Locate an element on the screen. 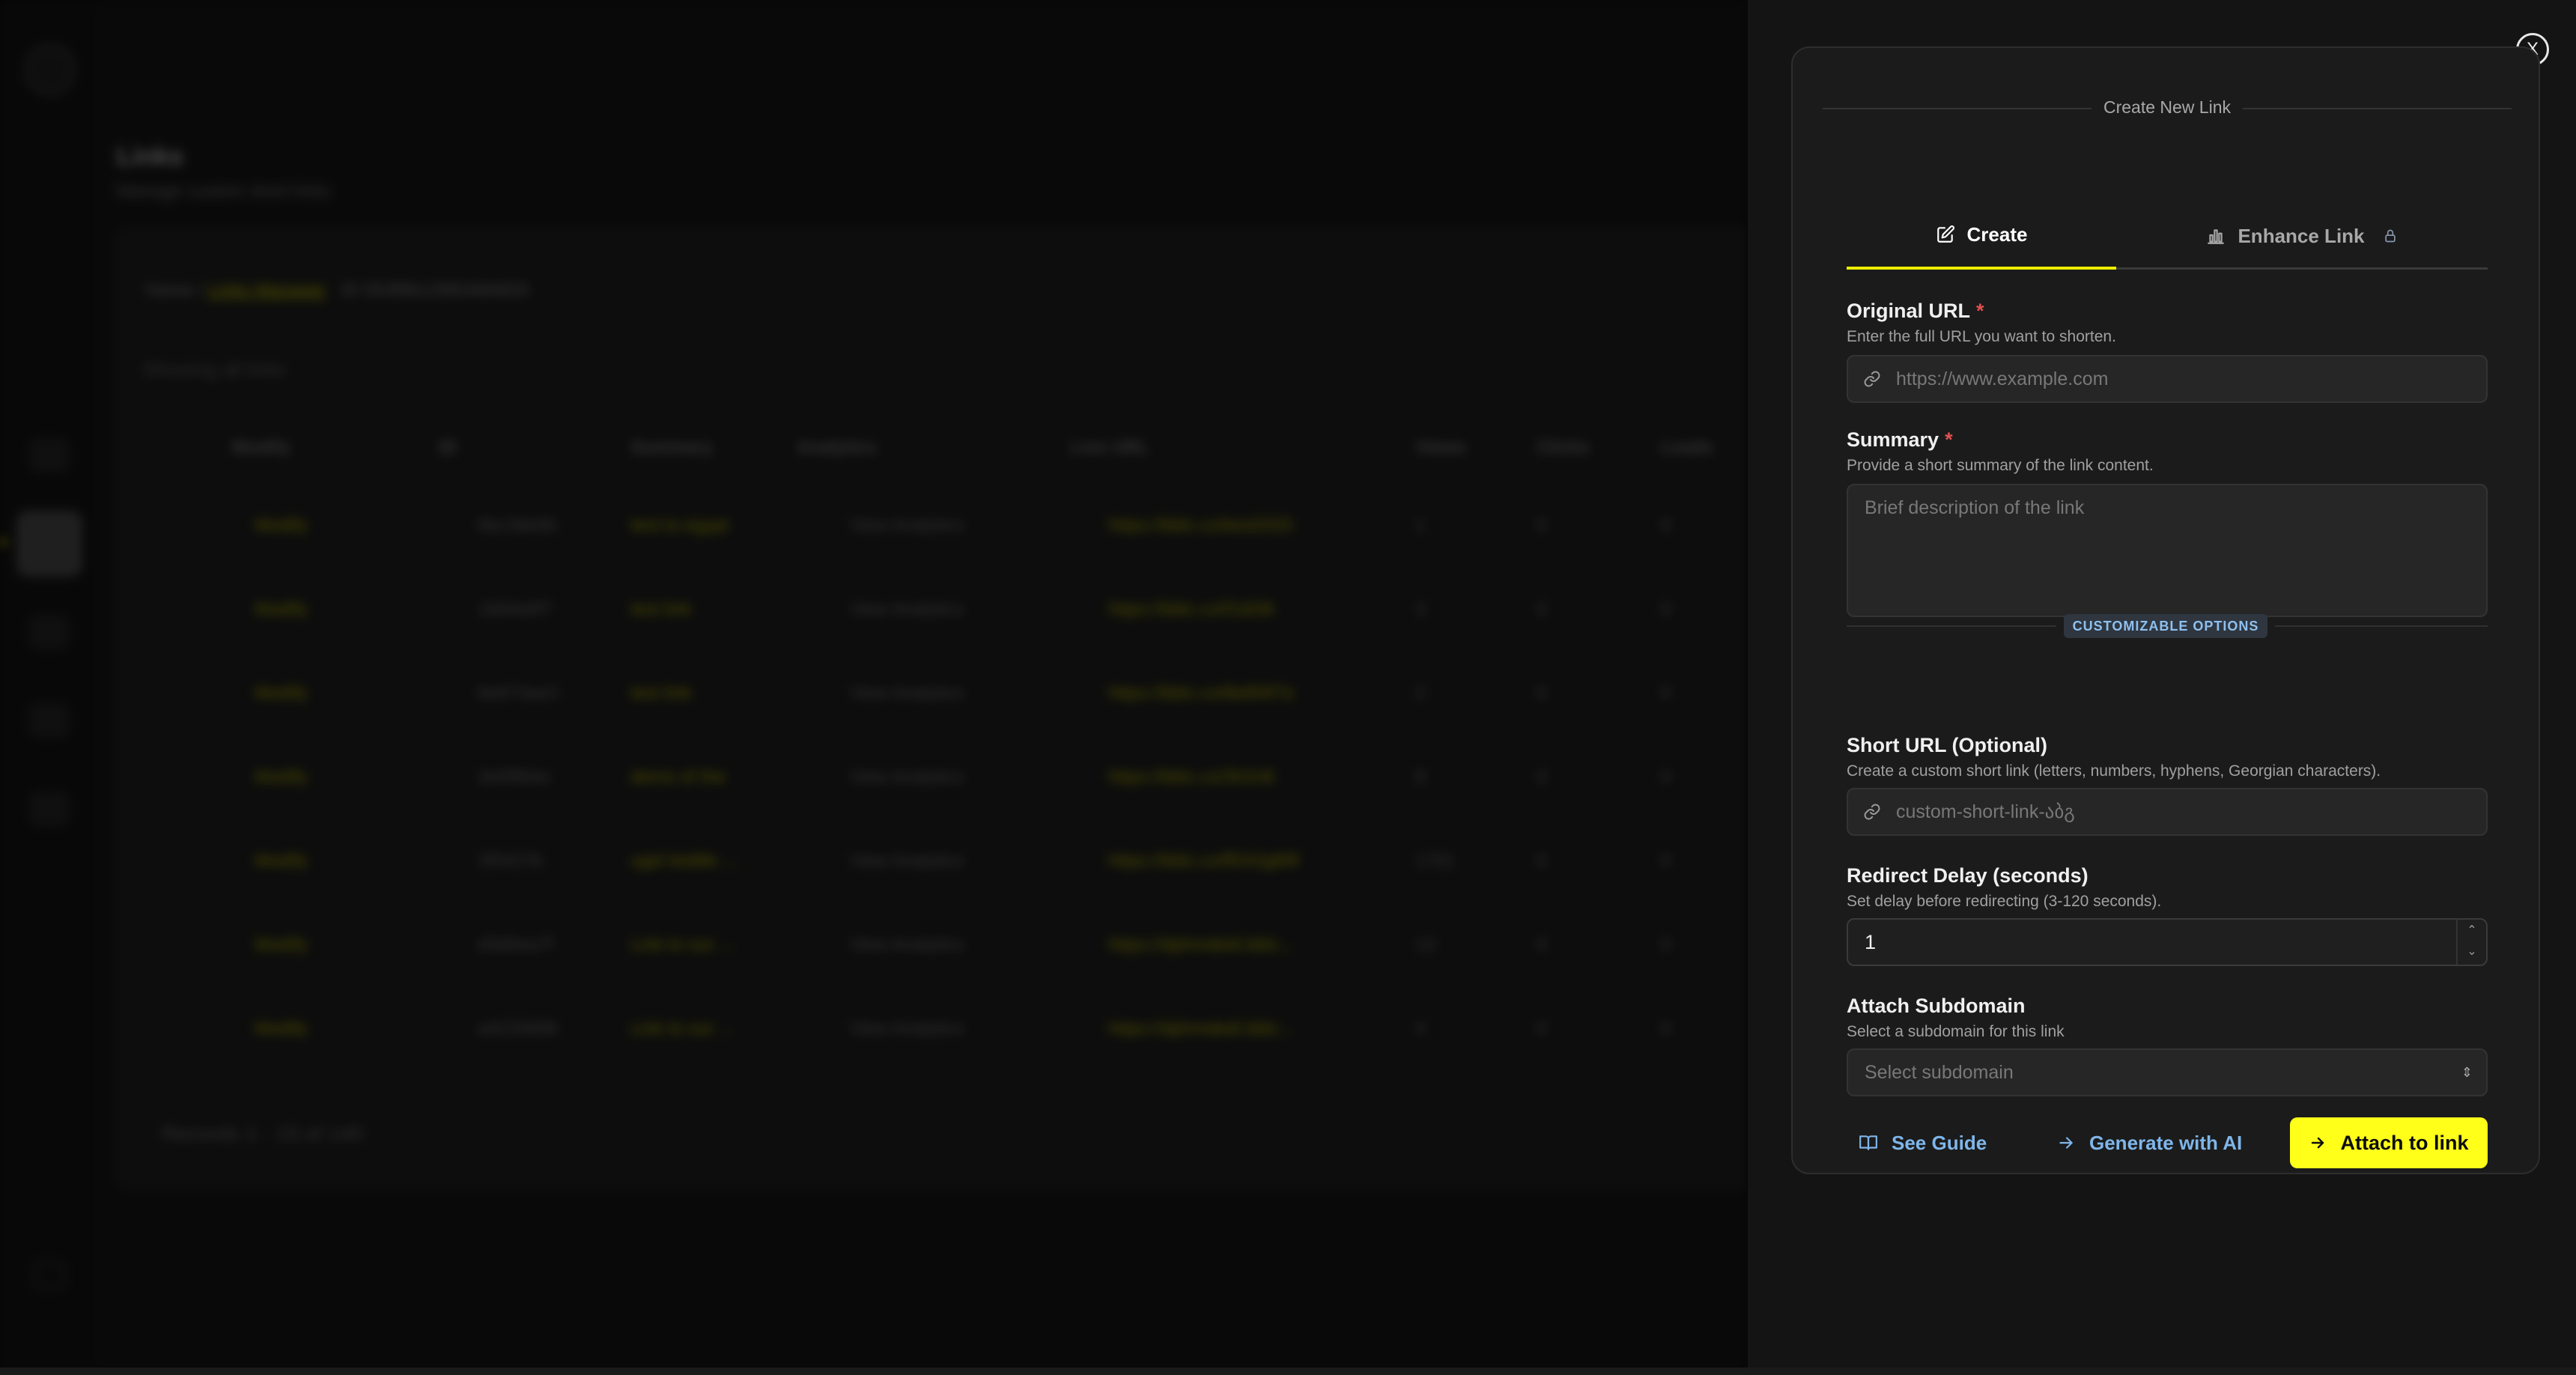  customizable-options-divider: CUSTOMIZABLE OPTIONS is located at coordinates (2167, 626).